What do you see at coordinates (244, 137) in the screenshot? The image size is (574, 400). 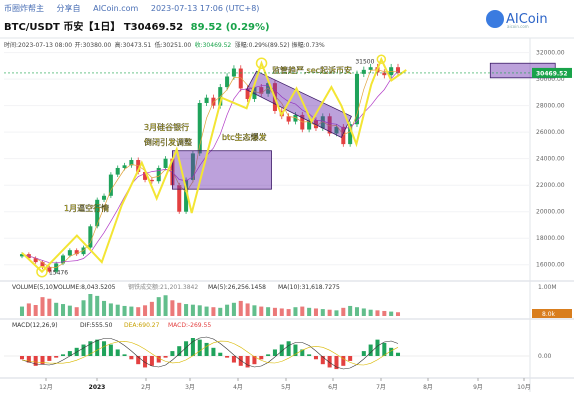 I see `annotation: btc生态爆发` at bounding box center [244, 137].